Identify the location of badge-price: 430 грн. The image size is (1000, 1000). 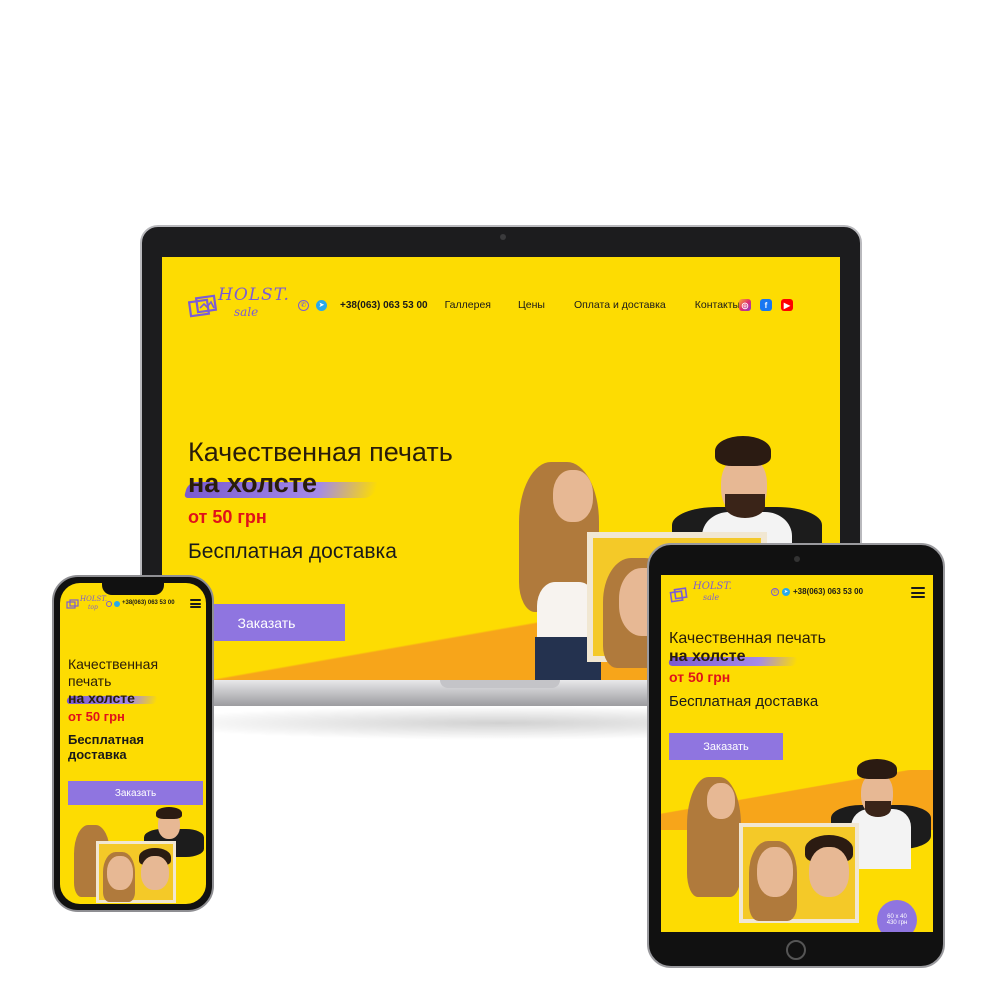
(897, 923).